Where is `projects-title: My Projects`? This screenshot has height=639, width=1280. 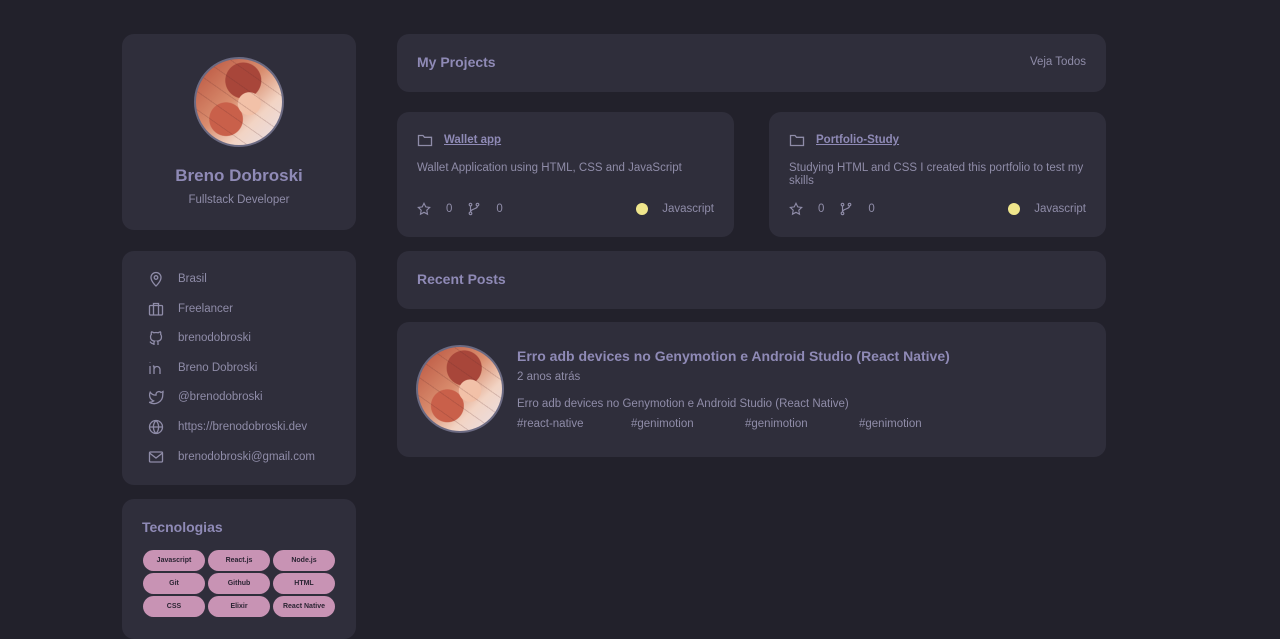
projects-title: My Projects is located at coordinates (456, 62).